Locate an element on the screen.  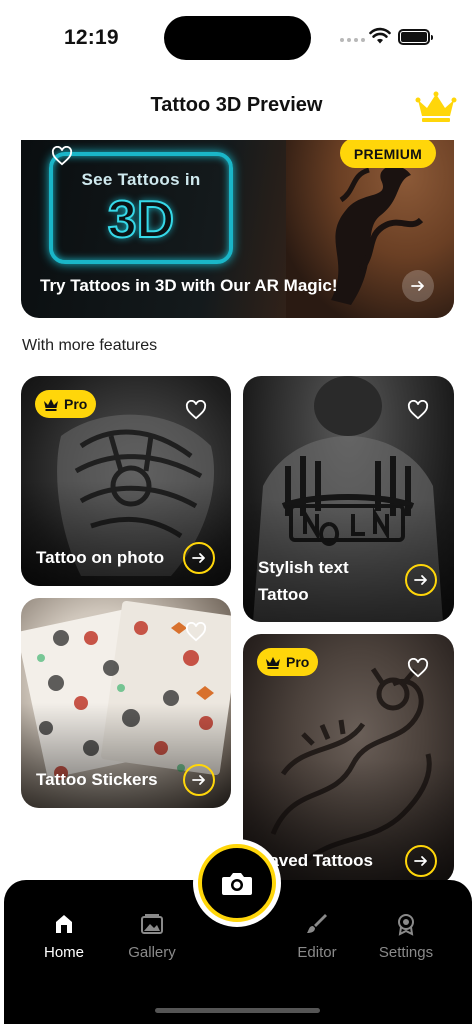
tab-label: Settings is located at coordinates (406, 952).